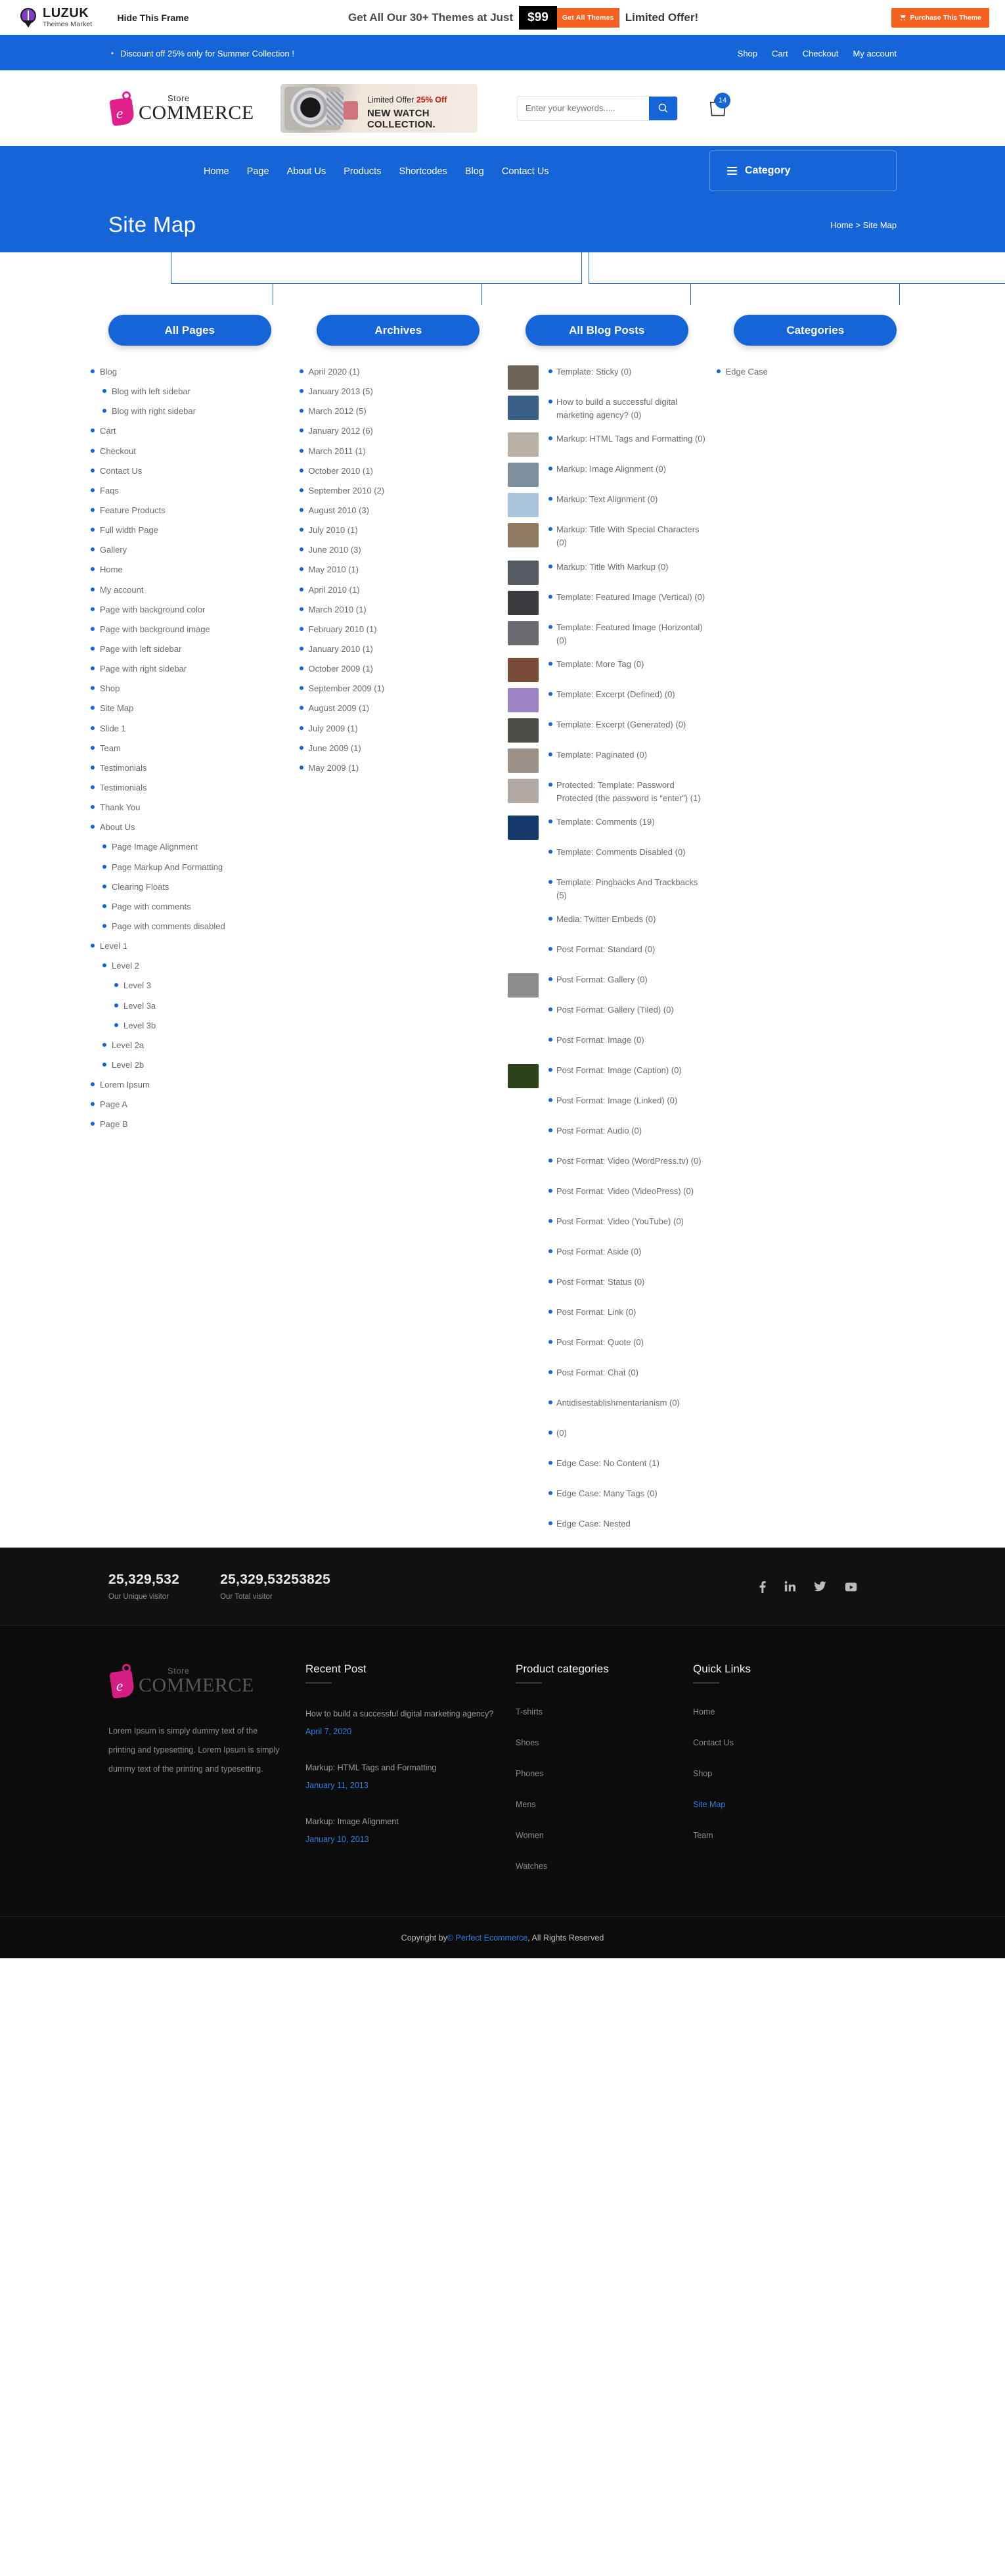 This screenshot has height=2576, width=1005. Describe the element at coordinates (607, 1134) in the screenshot. I see `sitemap-blog-post-item: Post Format: Audio (0)` at that location.